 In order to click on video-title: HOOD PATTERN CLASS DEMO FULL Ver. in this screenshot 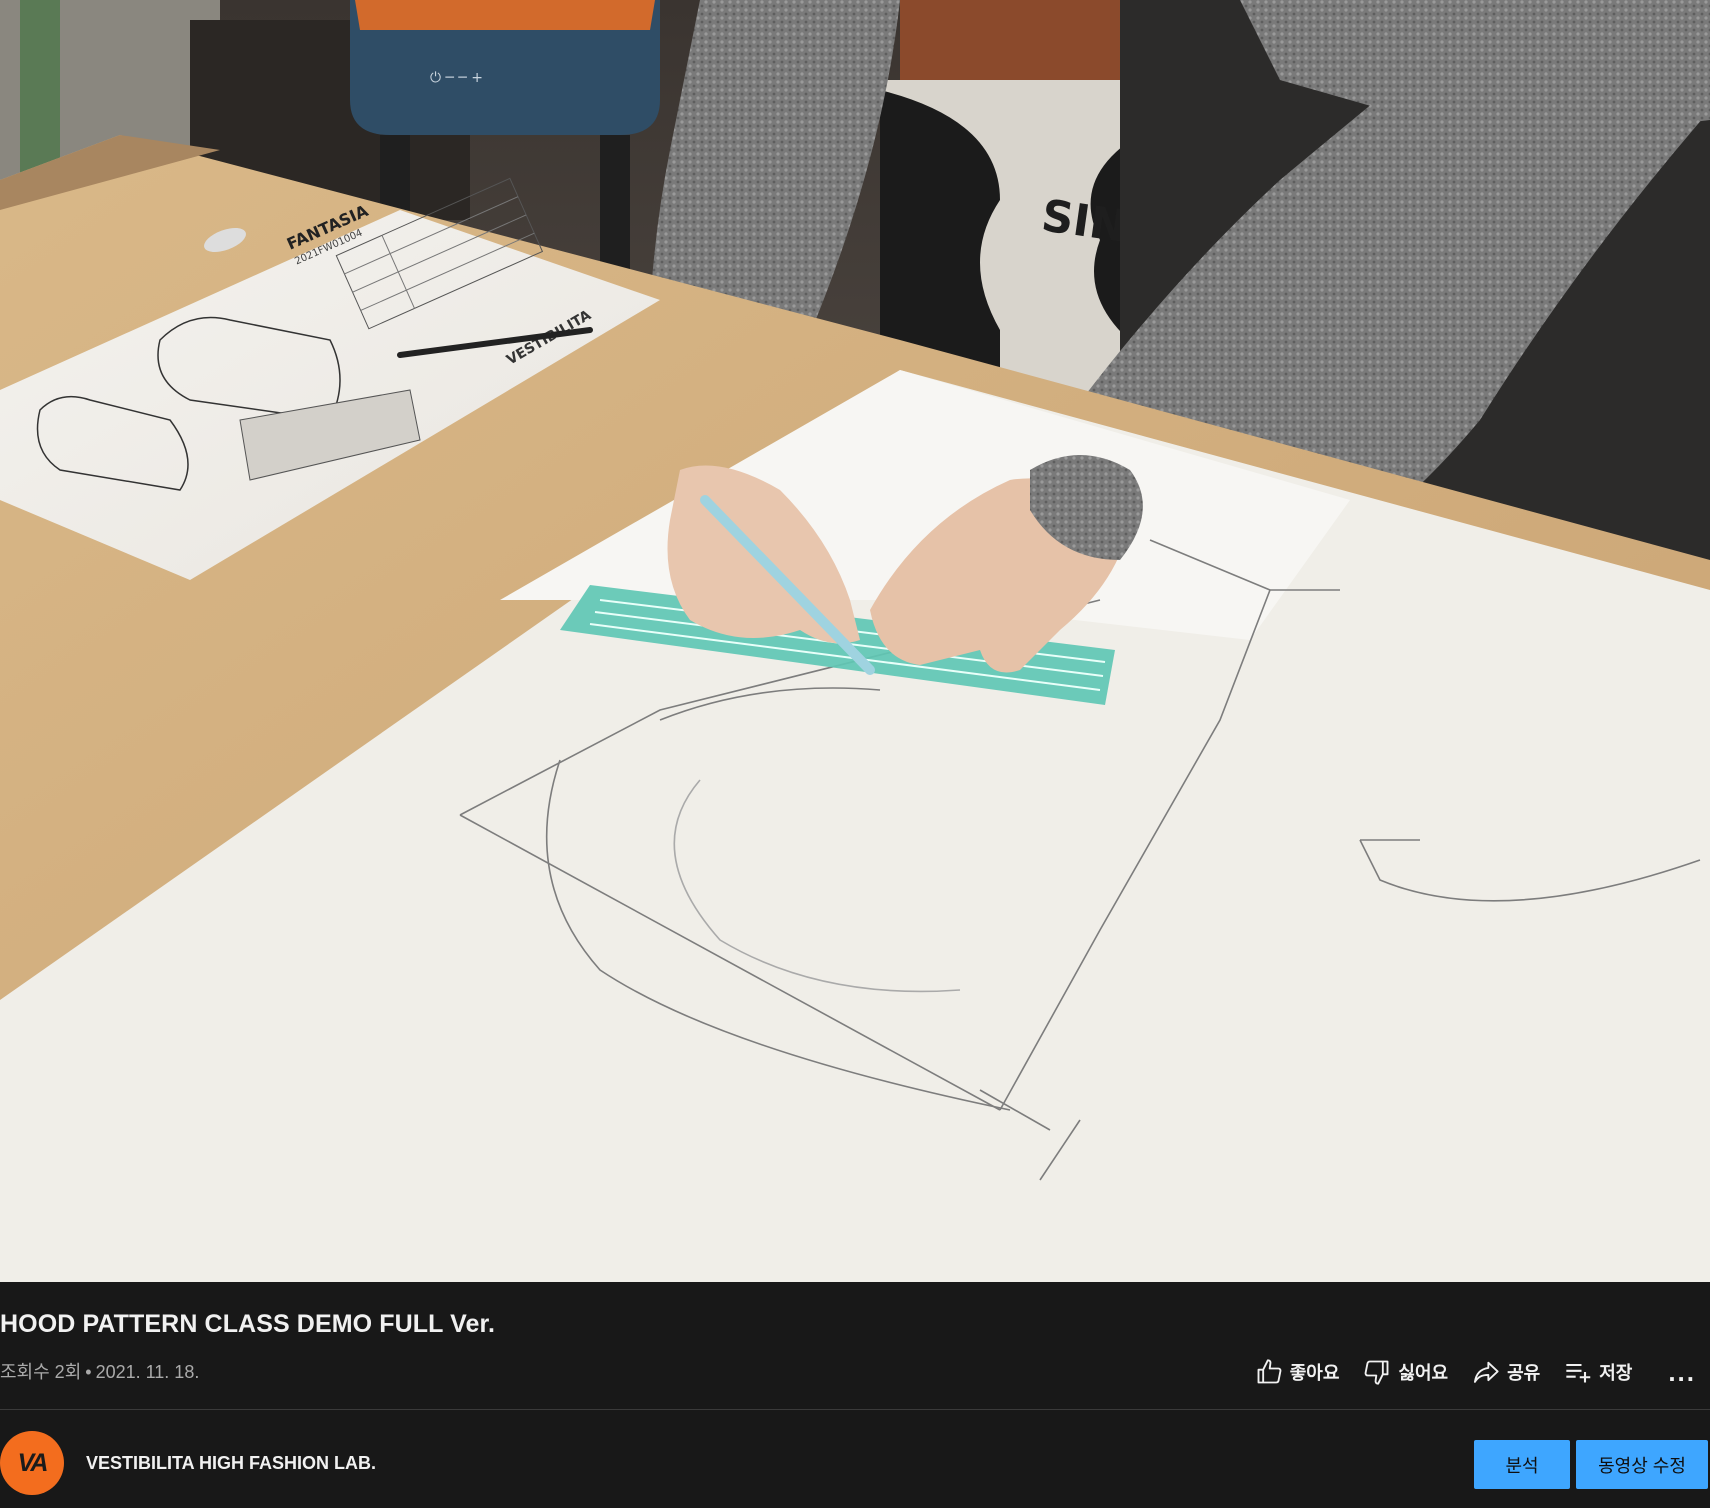, I will do `click(248, 1324)`.